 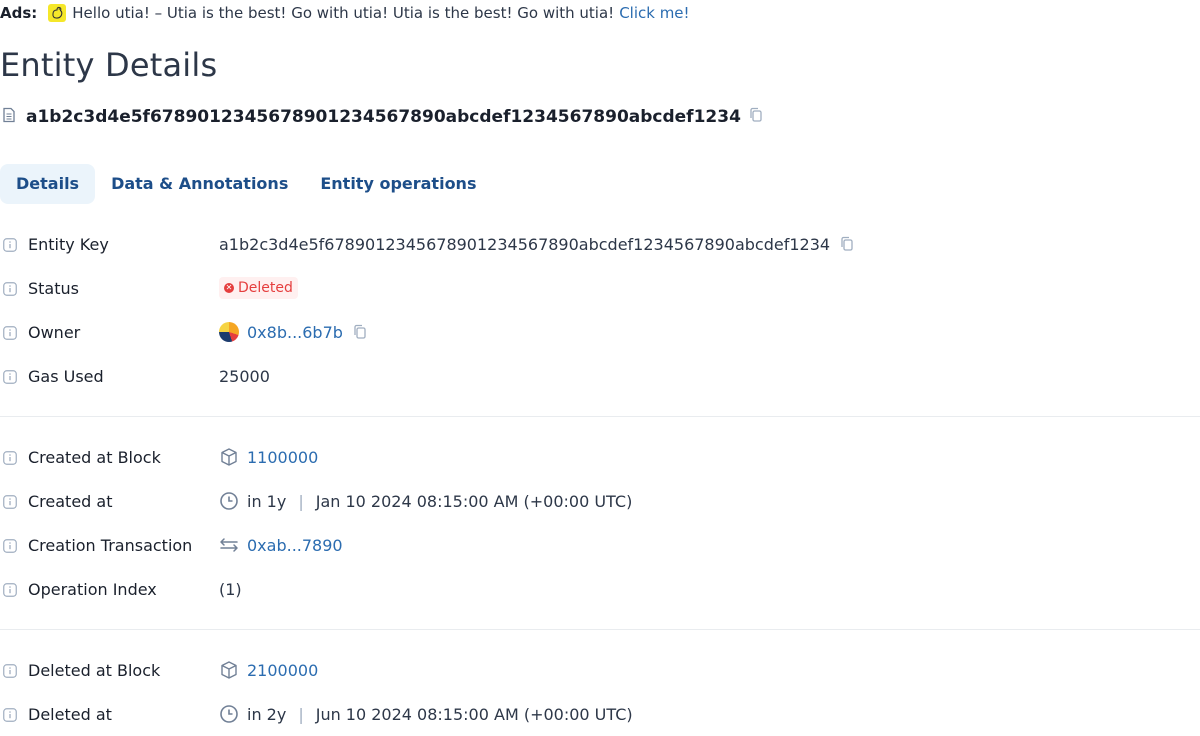 What do you see at coordinates (68, 244) in the screenshot?
I see `detail-label: Entity Key` at bounding box center [68, 244].